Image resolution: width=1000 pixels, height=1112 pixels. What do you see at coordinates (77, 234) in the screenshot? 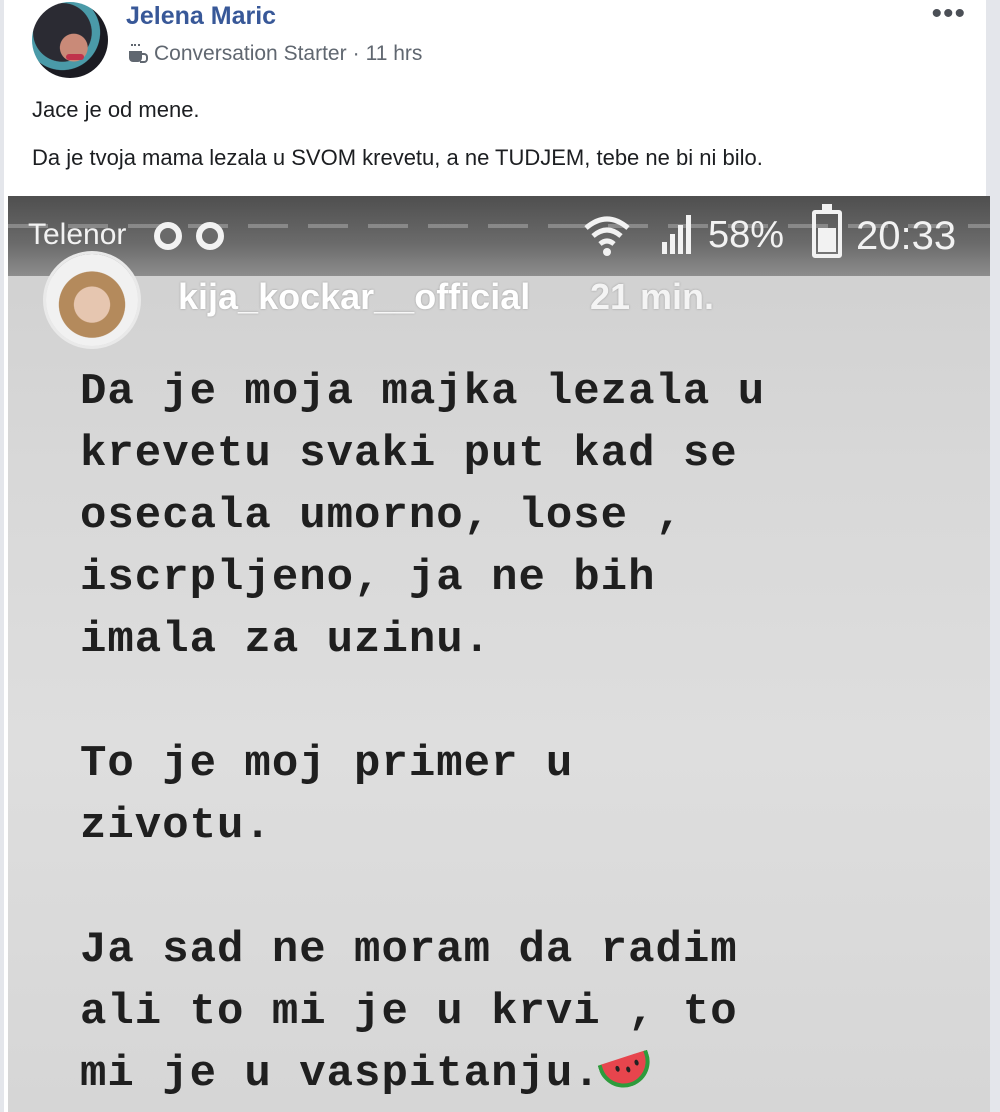
I see `carrier-name: Telenor` at bounding box center [77, 234].